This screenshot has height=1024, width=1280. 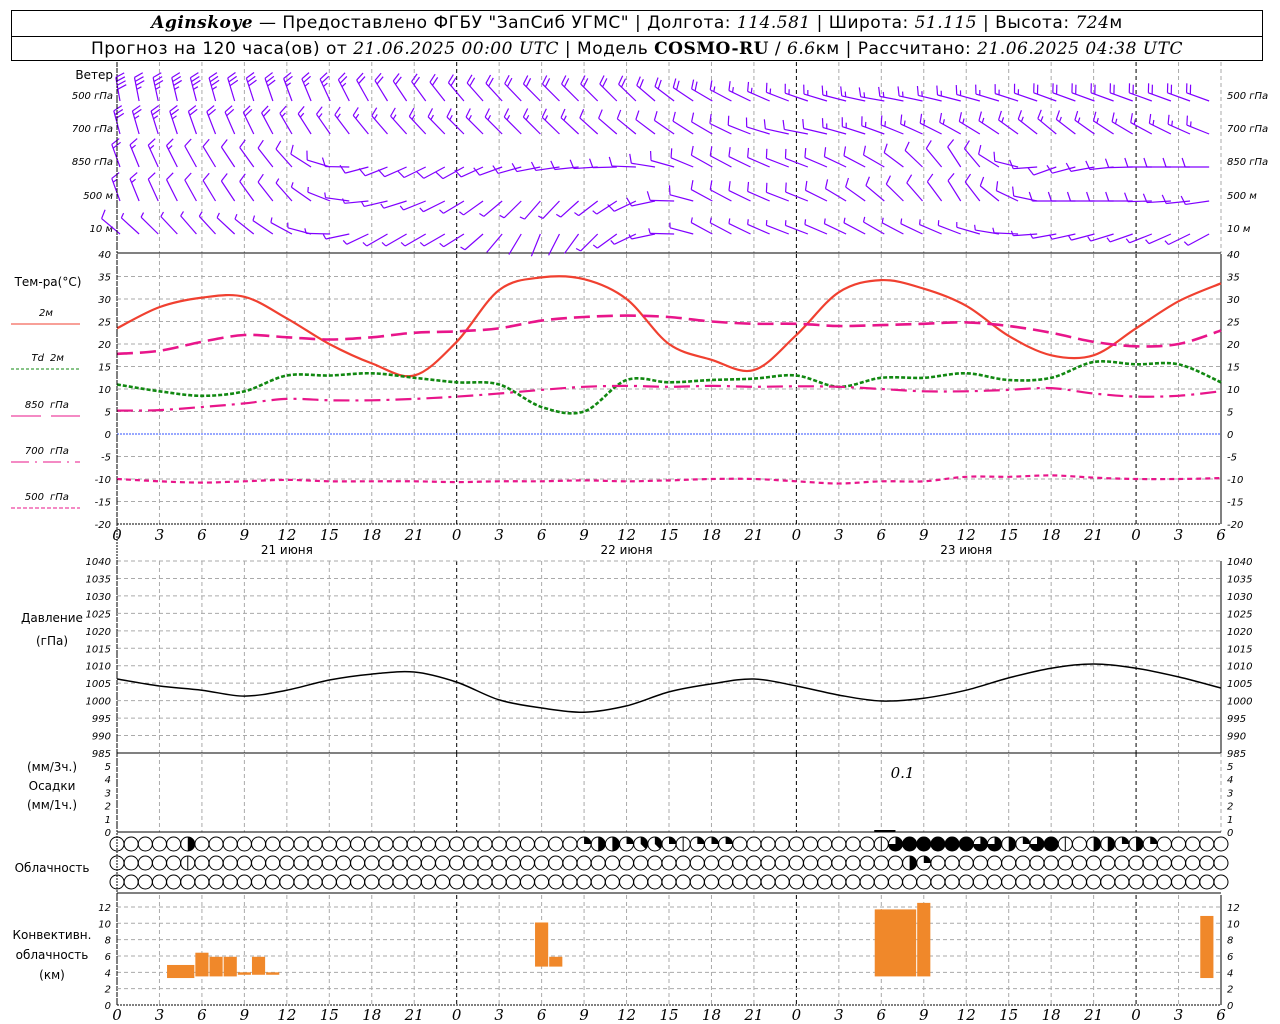 I want to click on precip-ytick-right: 4, so click(x=1230, y=780).